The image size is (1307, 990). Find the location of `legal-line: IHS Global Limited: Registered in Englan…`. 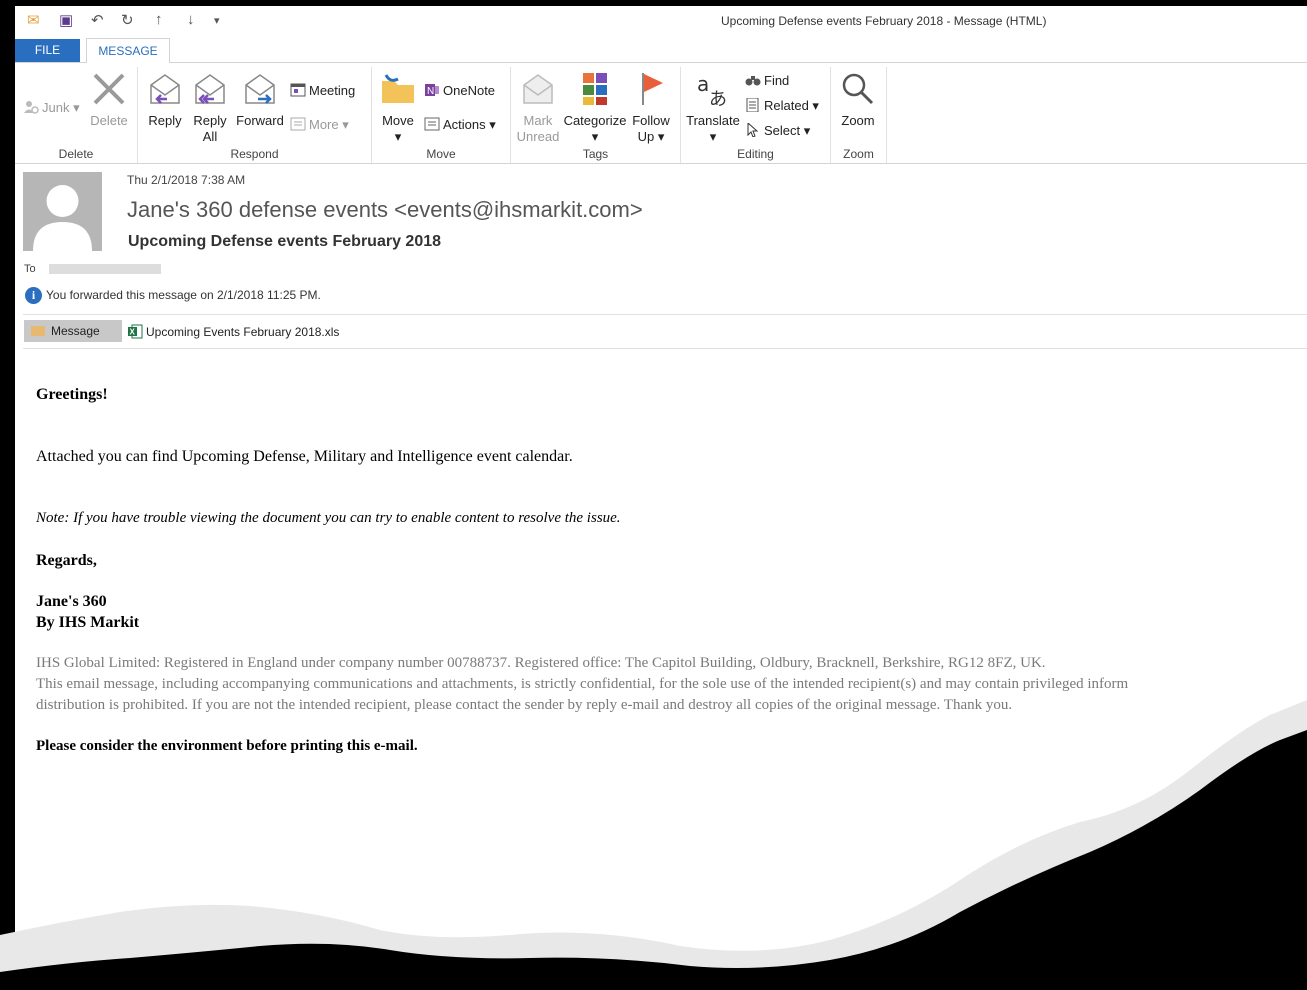

legal-line: IHS Global Limited: Registered in Englan… is located at coordinates (541, 663).